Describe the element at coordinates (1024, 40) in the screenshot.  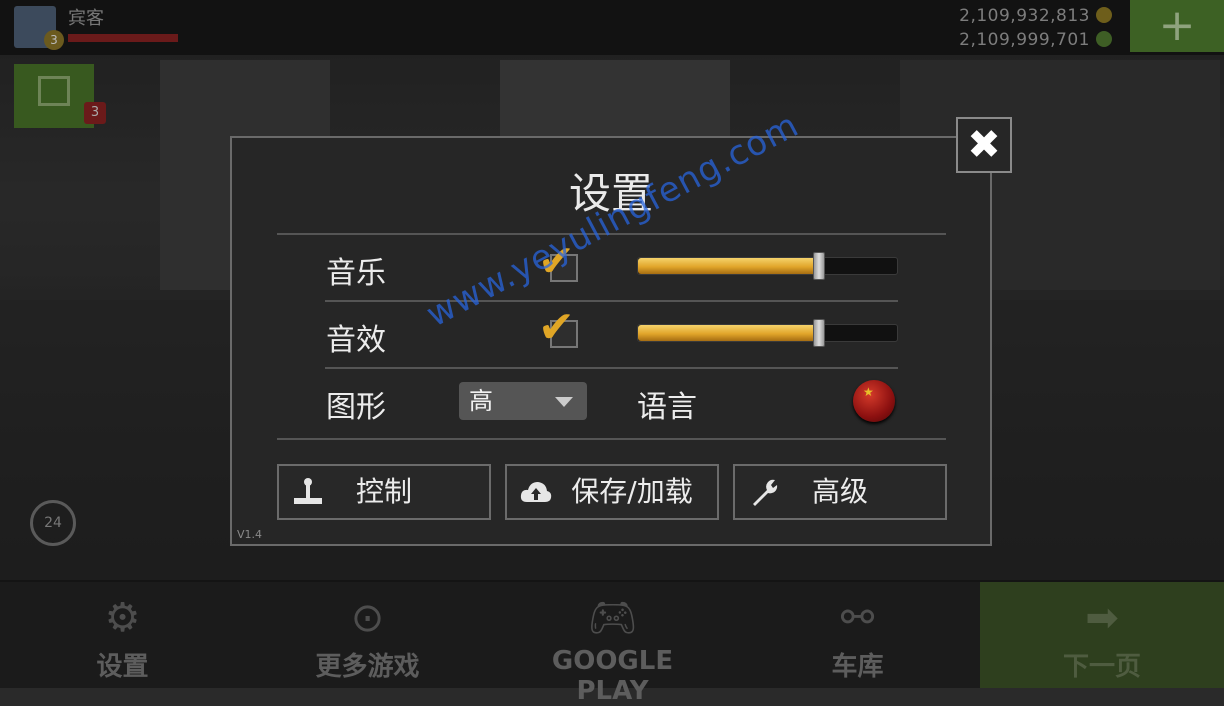
I see `gem-value: 2,109,999,701` at that location.